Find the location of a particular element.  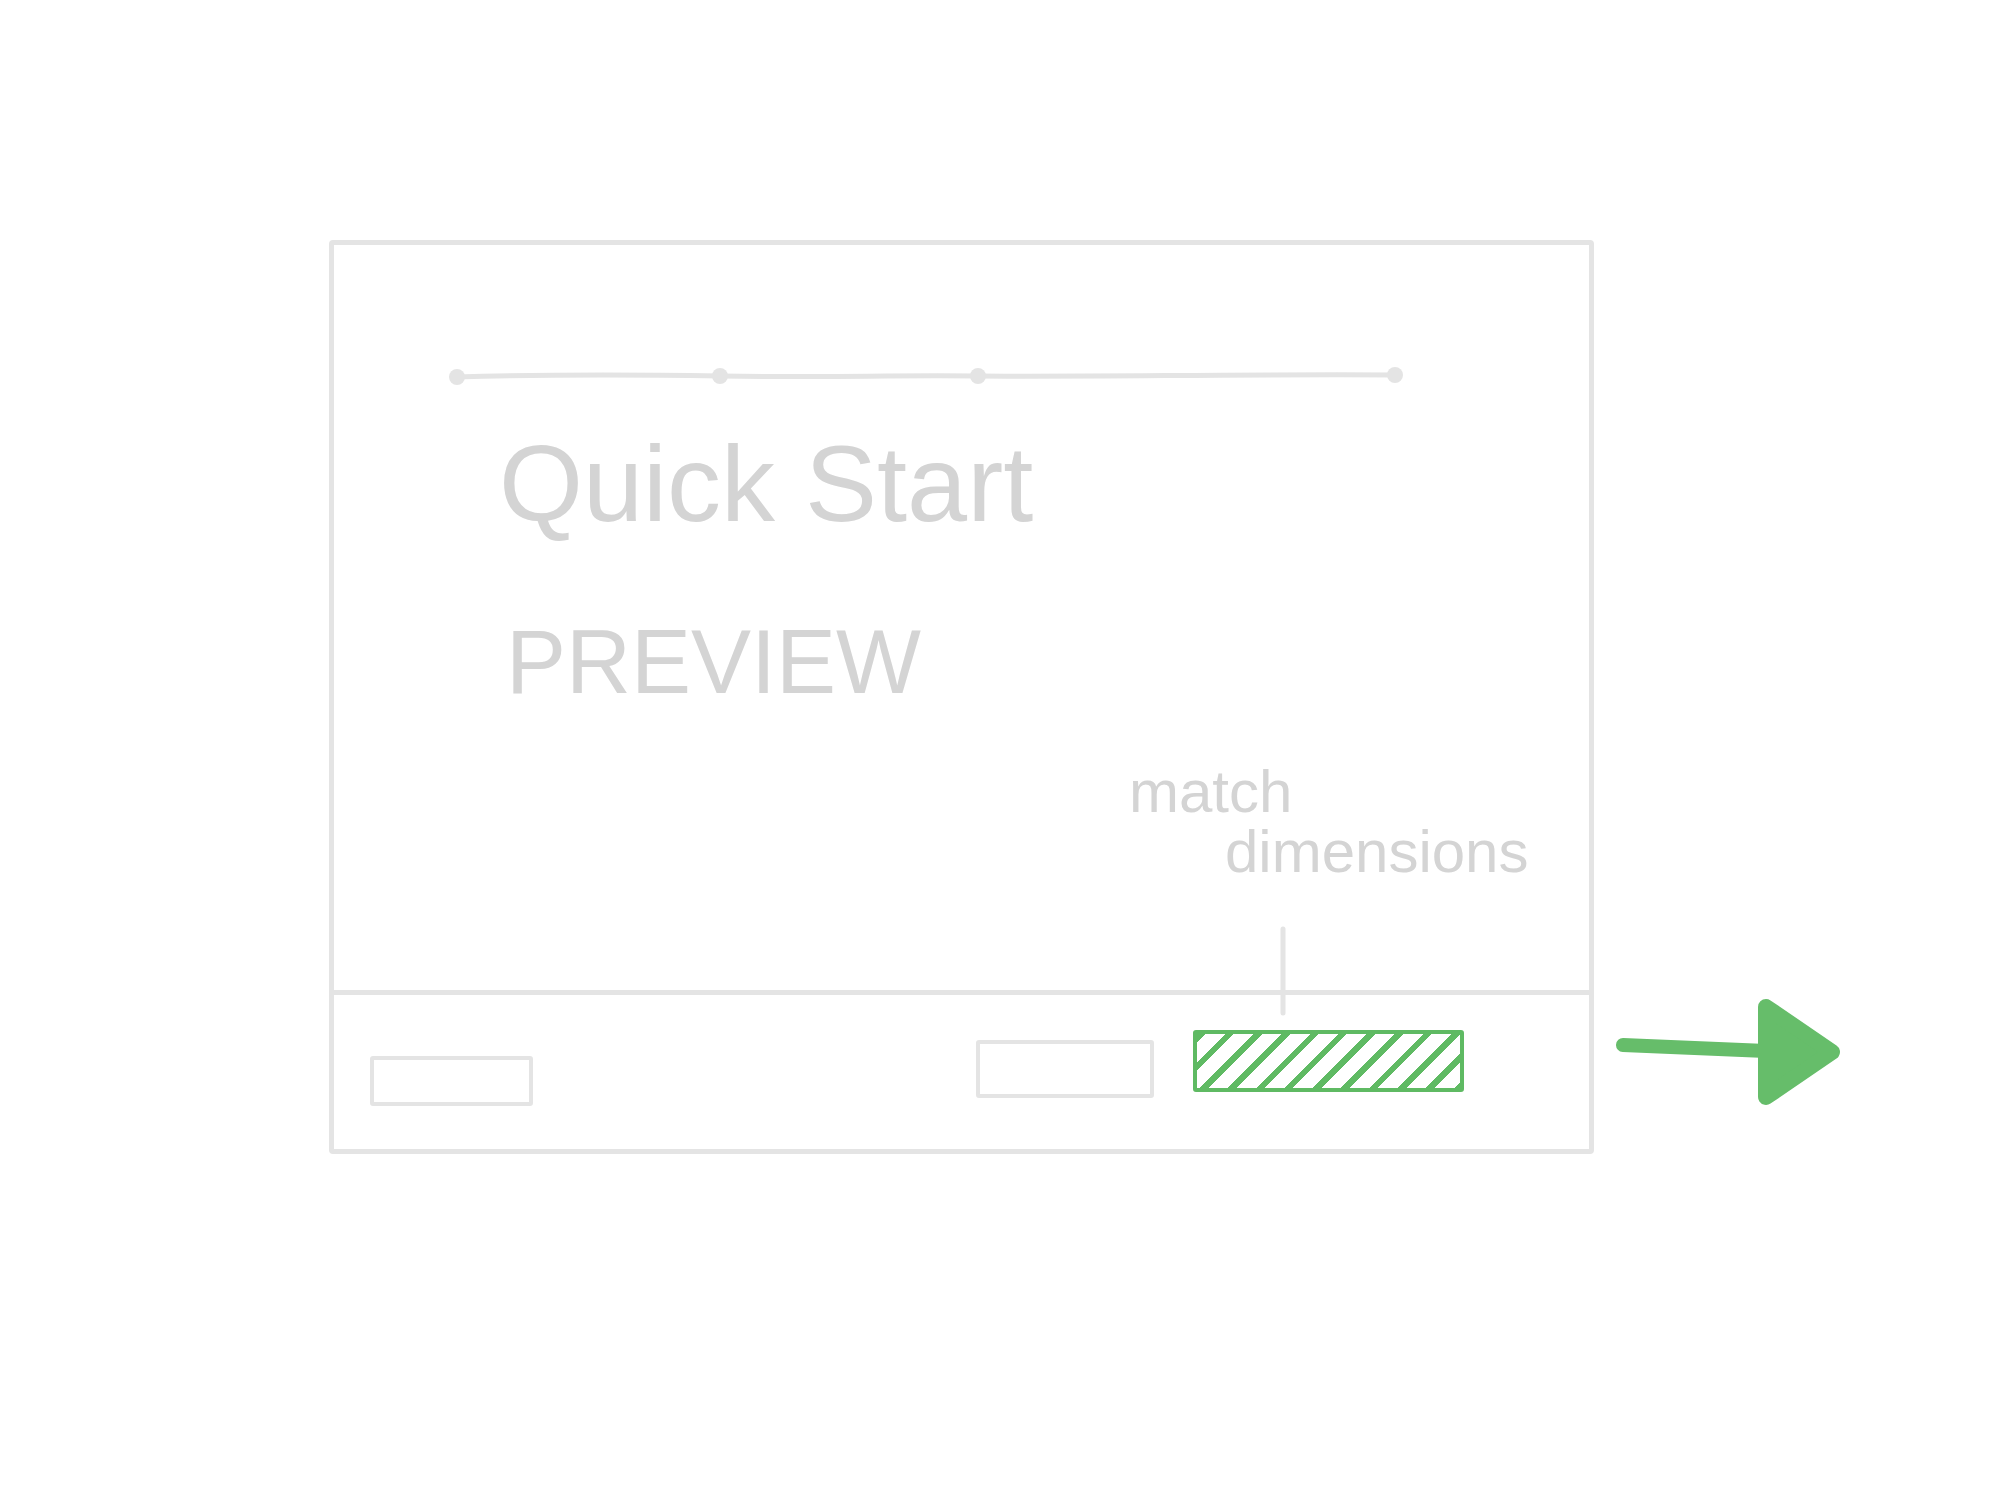

primary-button is located at coordinates (1328, 1061).